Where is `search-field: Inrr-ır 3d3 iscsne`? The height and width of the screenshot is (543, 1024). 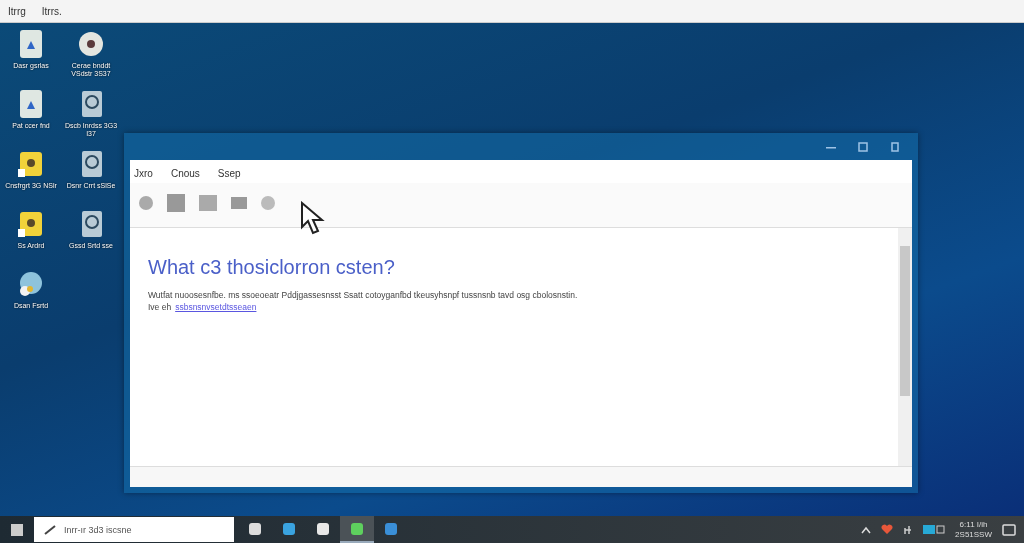 search-field: Inrr-ır 3d3 iscsne is located at coordinates (139, 529).